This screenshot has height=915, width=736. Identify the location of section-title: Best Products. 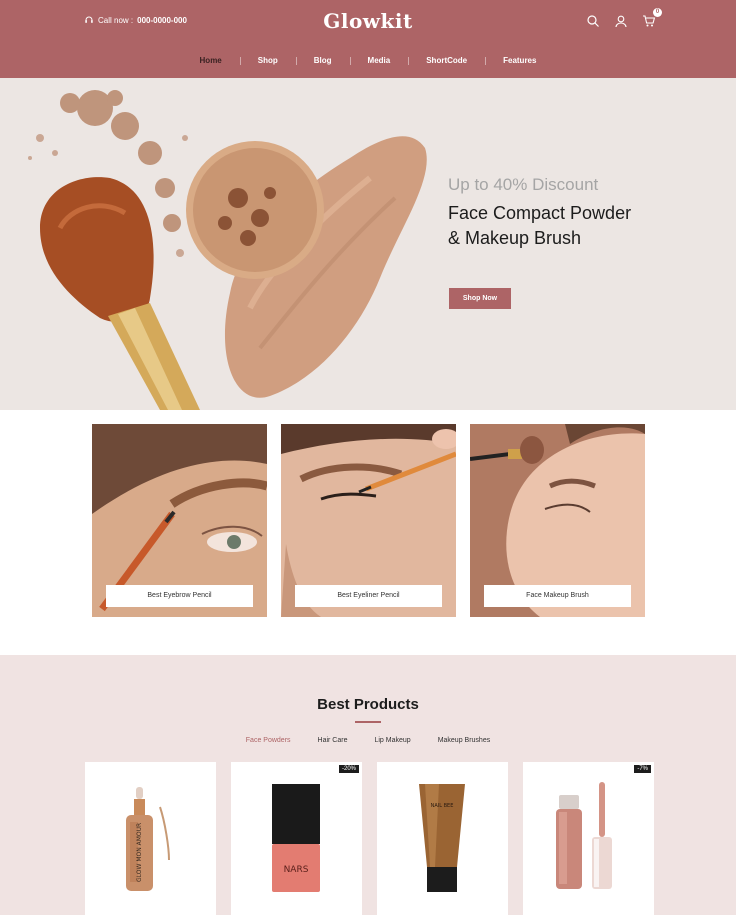
(368, 704).